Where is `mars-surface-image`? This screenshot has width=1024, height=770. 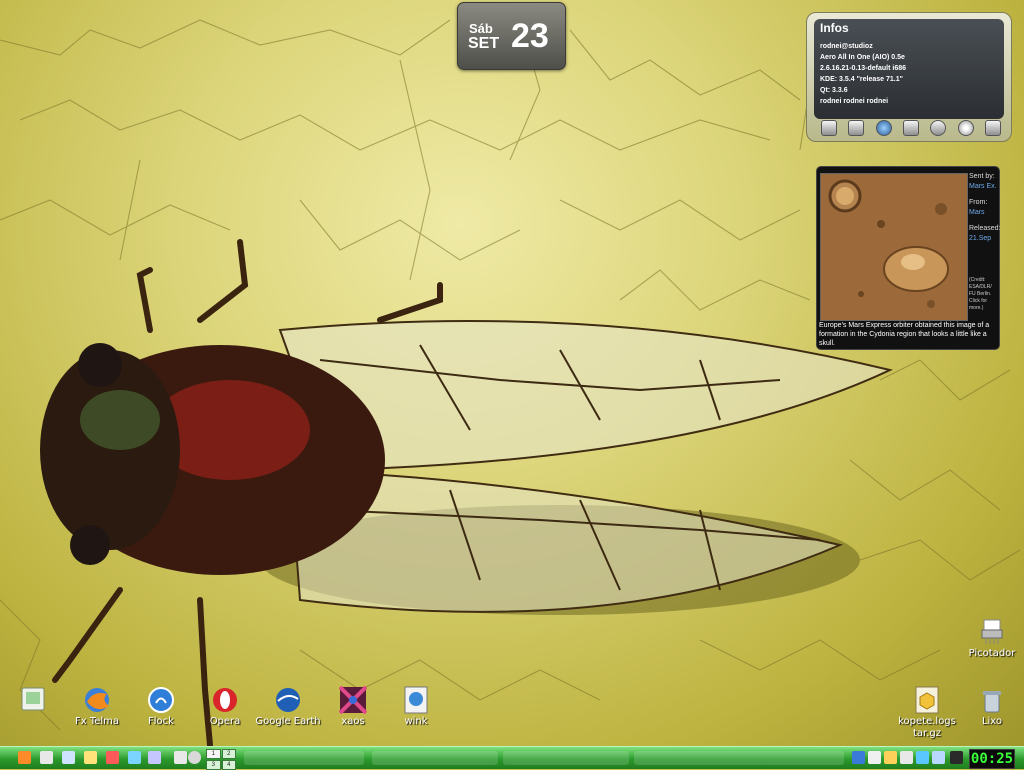
mars-surface-image is located at coordinates (894, 247).